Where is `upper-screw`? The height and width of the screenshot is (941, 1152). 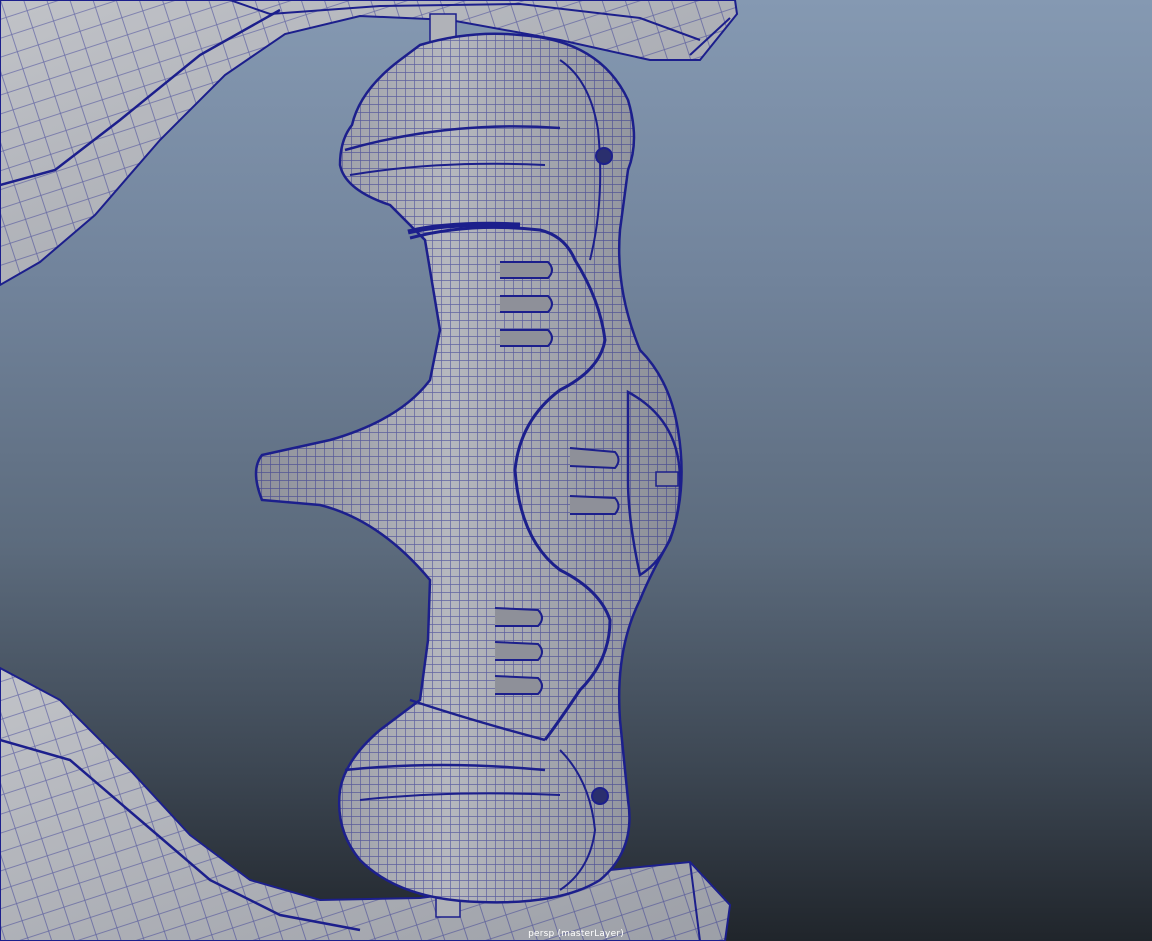 upper-screw is located at coordinates (604, 156).